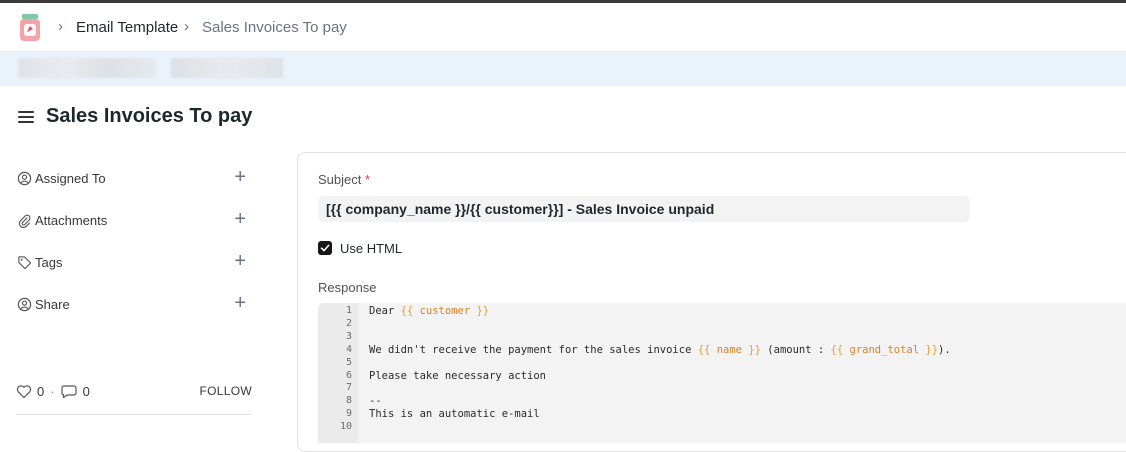 This screenshot has width=1126, height=452. I want to click on assign-user-icon, so click(24, 178).